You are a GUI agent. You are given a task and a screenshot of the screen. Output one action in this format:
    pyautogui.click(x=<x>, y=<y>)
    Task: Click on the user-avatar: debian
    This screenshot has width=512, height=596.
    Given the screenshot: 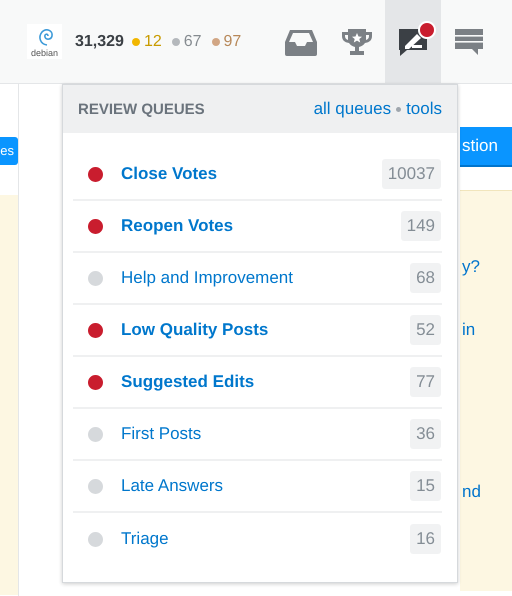 What is the action you would take?
    pyautogui.click(x=44, y=41)
    